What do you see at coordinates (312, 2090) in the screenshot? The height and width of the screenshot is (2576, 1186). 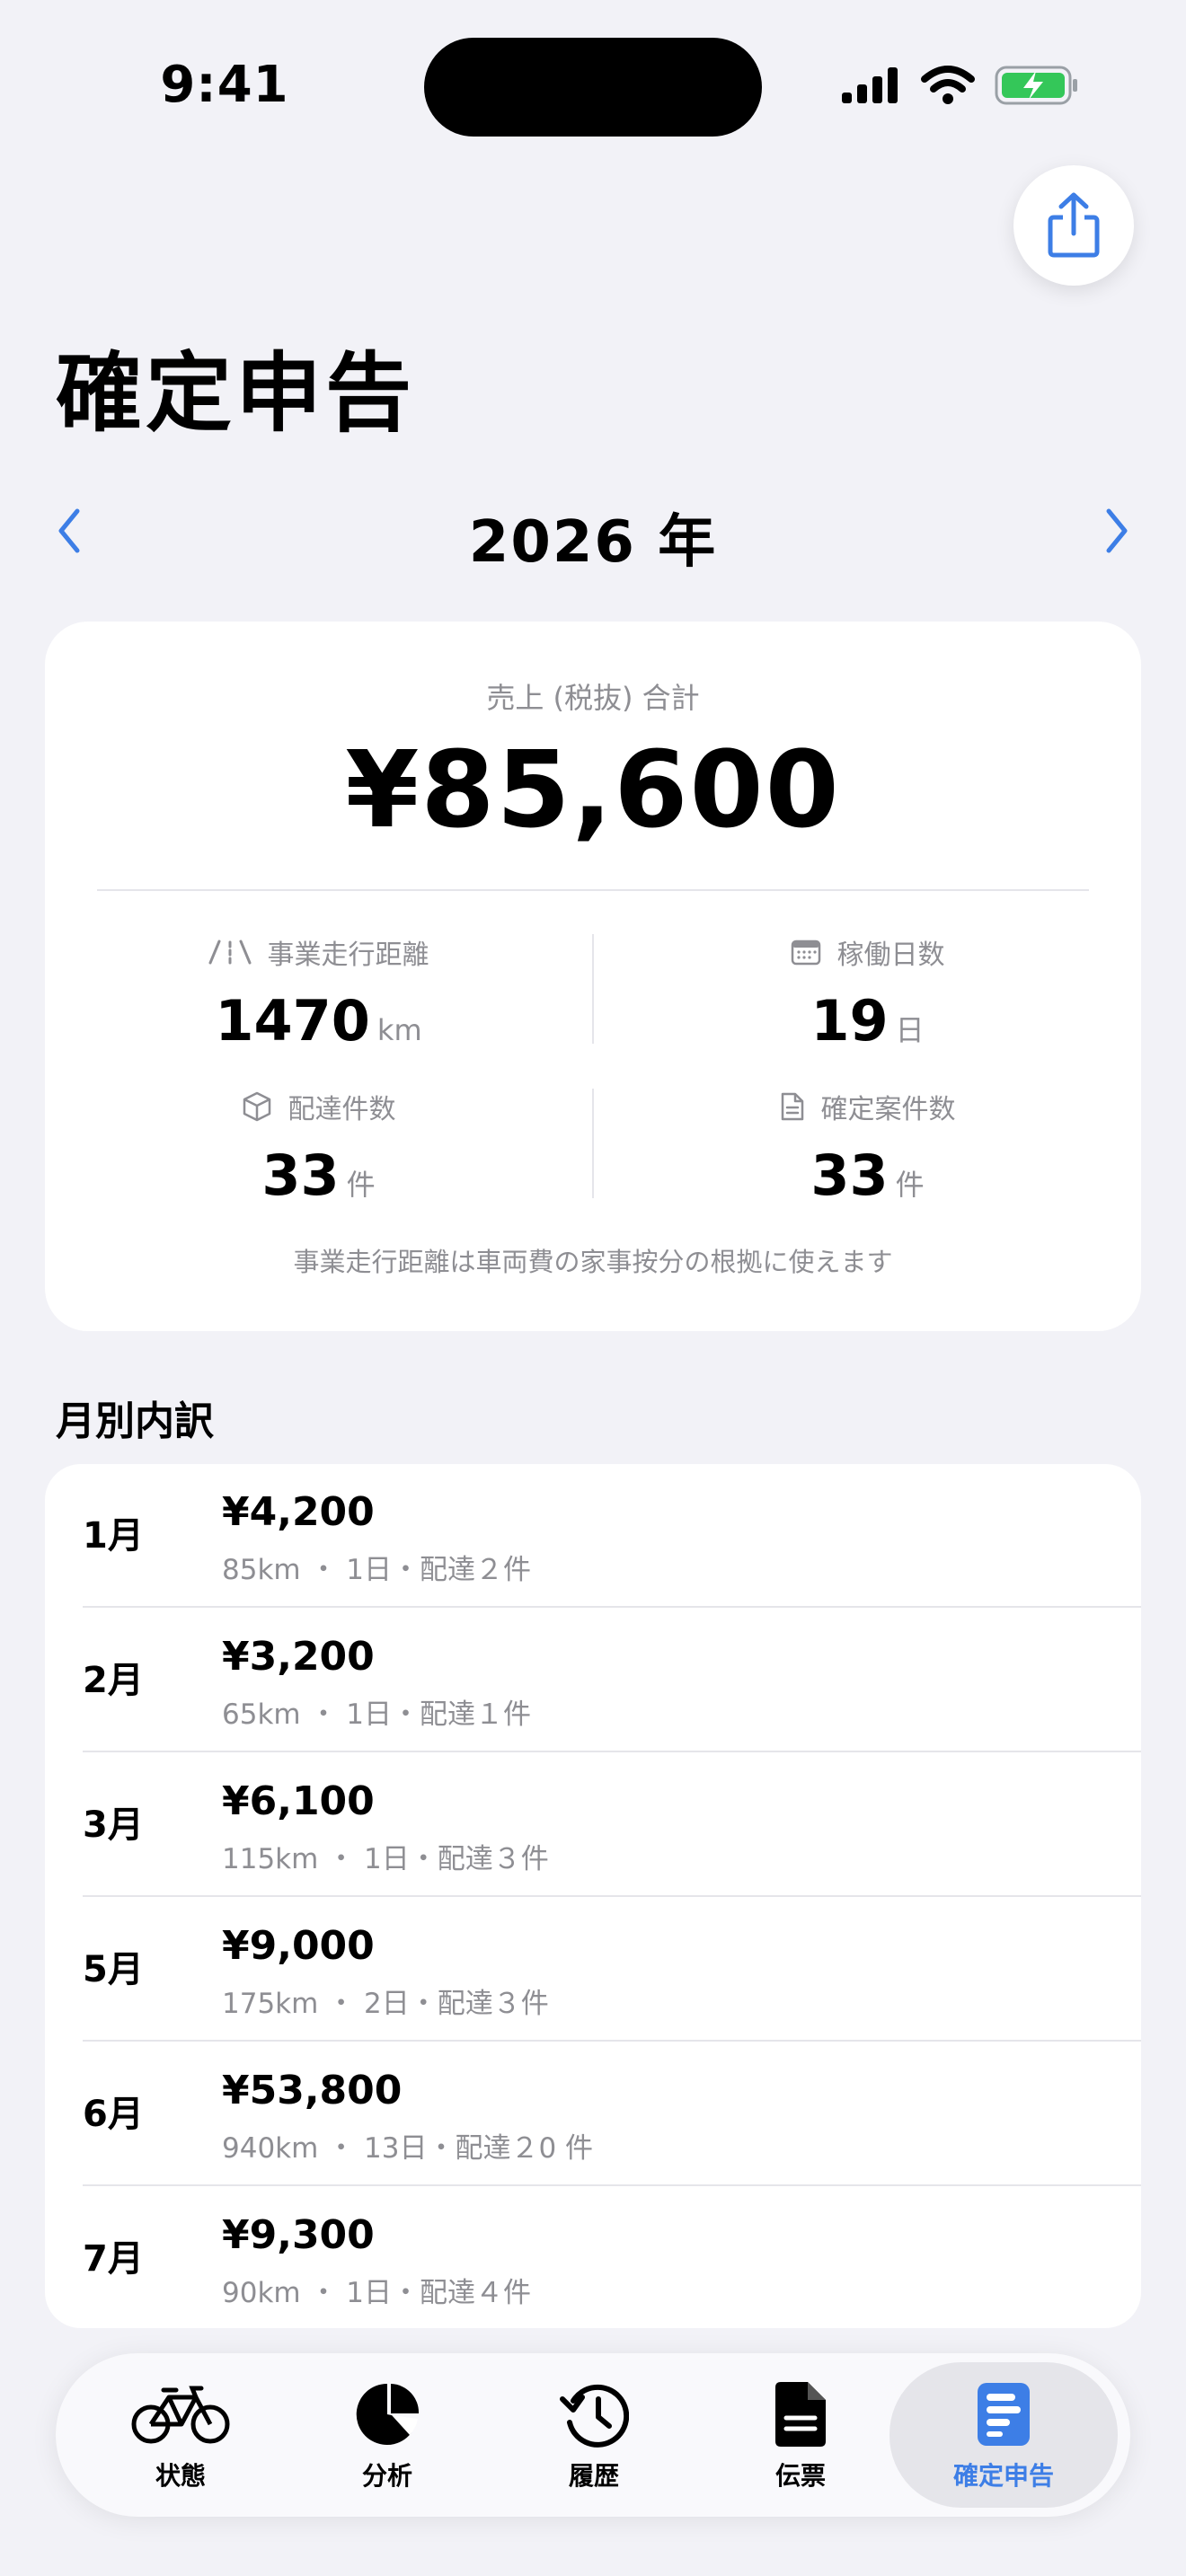 I see `month-amount: ¥53,800` at bounding box center [312, 2090].